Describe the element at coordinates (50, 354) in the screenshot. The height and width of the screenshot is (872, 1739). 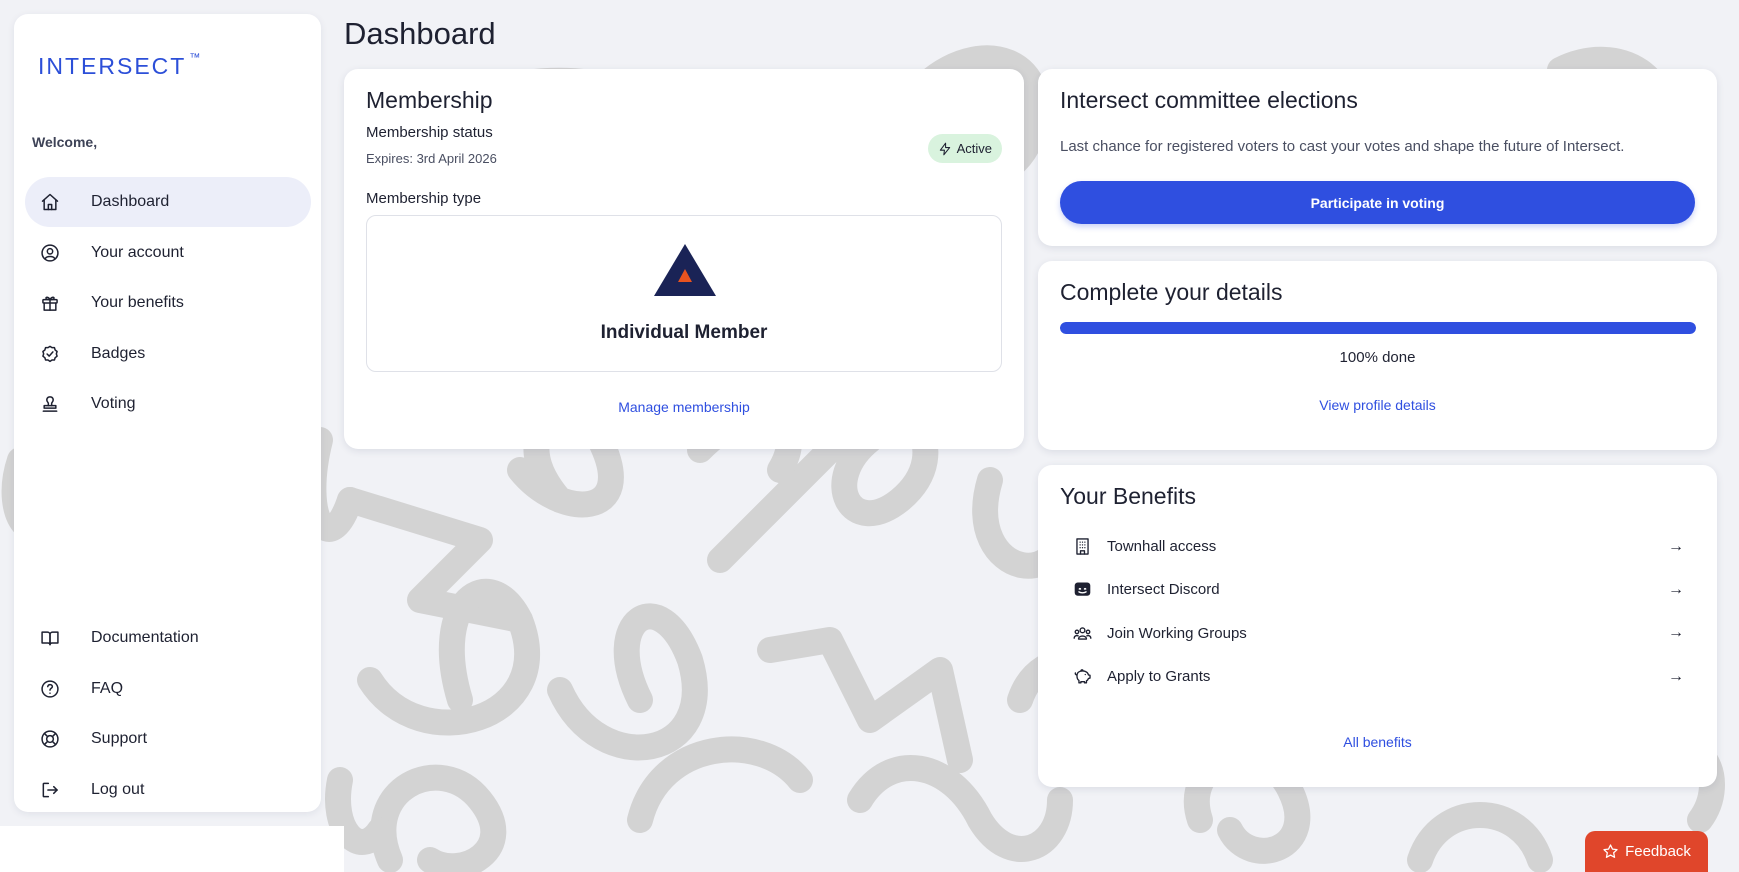
I see `badge-check-icon` at that location.